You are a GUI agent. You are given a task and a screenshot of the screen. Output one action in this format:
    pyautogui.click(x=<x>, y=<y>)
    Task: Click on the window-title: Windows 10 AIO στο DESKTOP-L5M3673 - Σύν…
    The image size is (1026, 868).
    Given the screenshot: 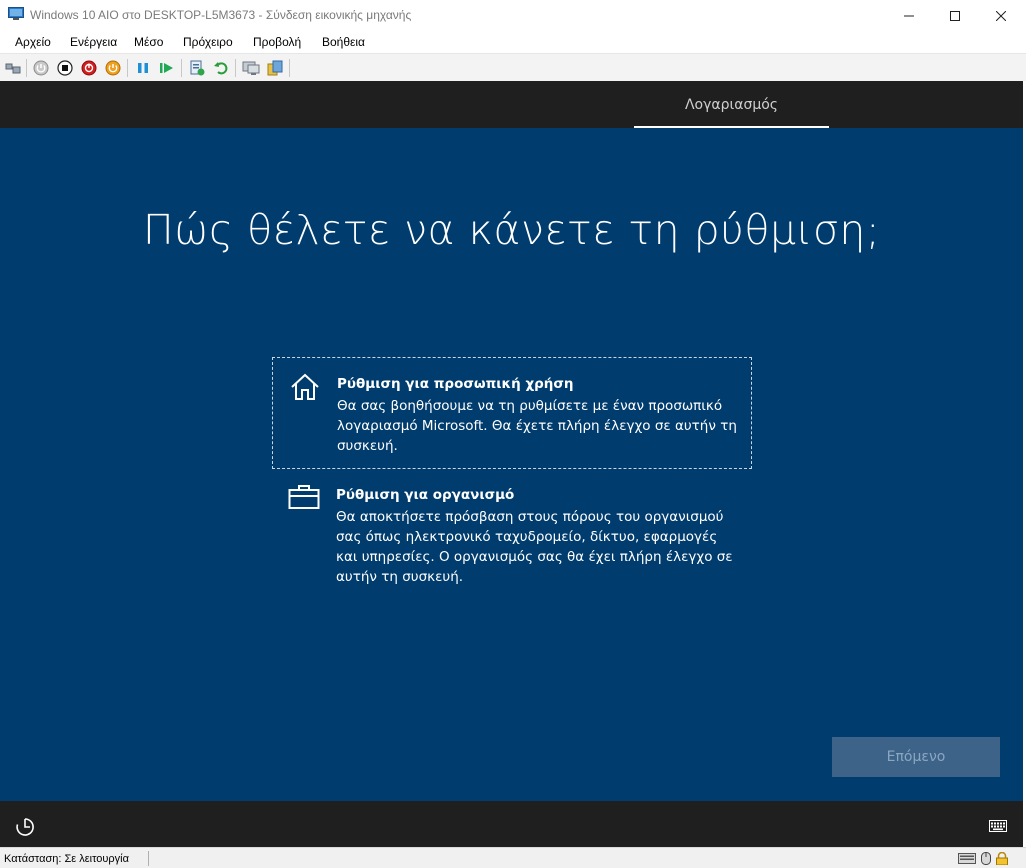 What is the action you would take?
    pyautogui.click(x=221, y=15)
    